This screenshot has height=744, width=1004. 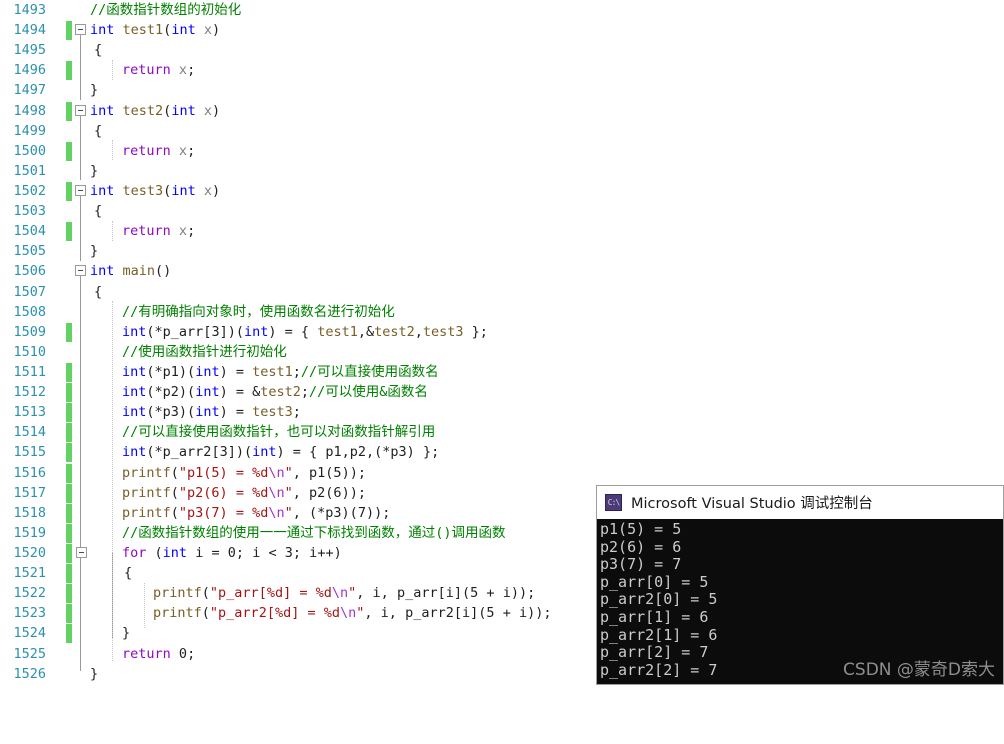 What do you see at coordinates (29, 110) in the screenshot?
I see `line-number: 1498` at bounding box center [29, 110].